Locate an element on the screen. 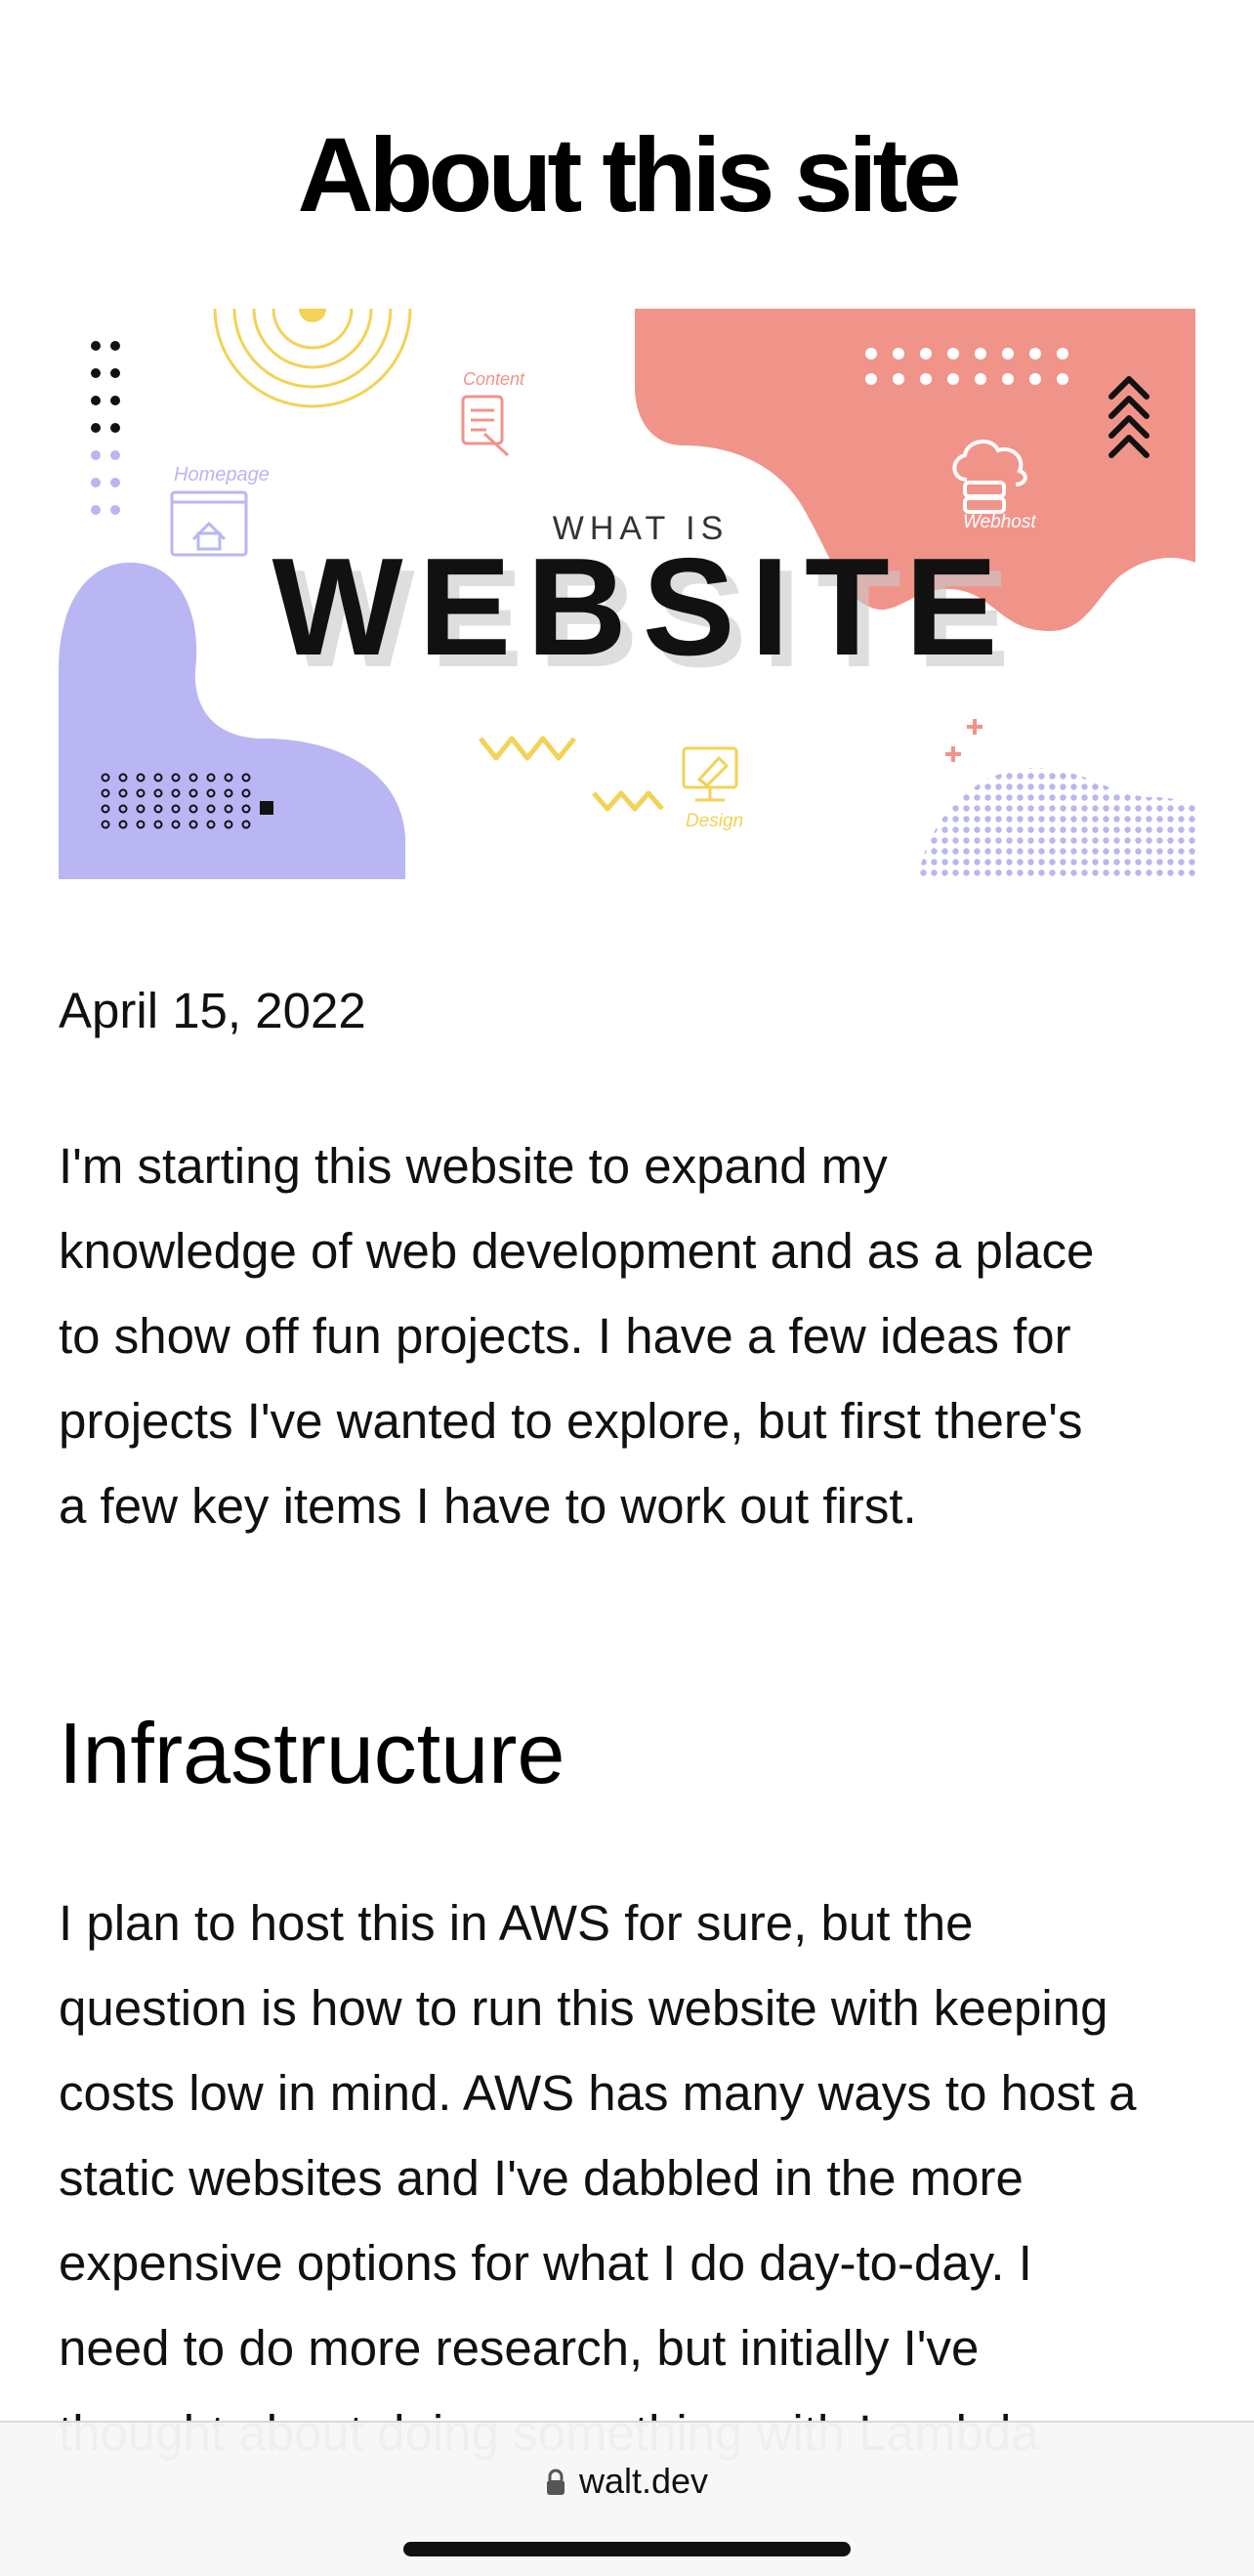 Image resolution: width=1254 pixels, height=2576 pixels. dotted-wave is located at coordinates (1056, 823).